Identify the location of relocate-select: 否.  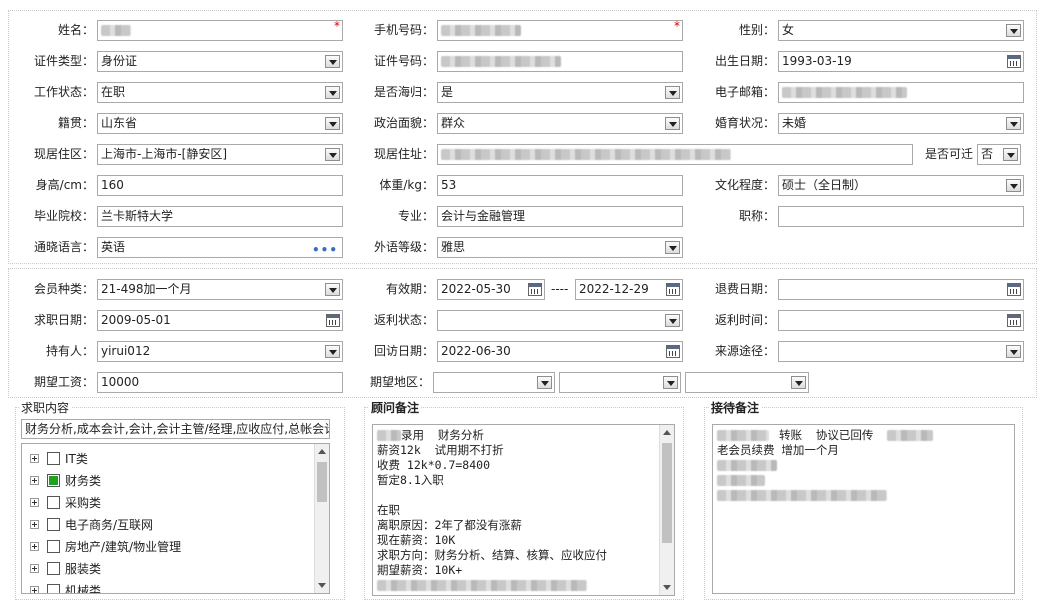
(999, 154).